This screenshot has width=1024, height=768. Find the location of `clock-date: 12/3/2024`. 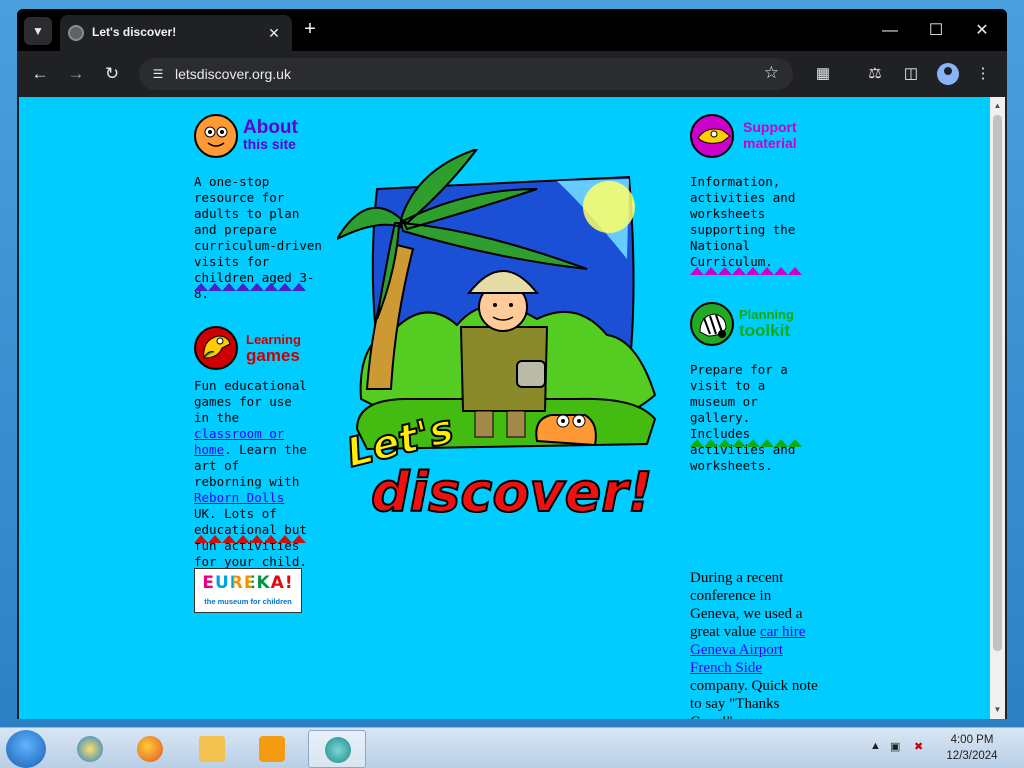

clock-date: 12/3/2024 is located at coordinates (972, 756).